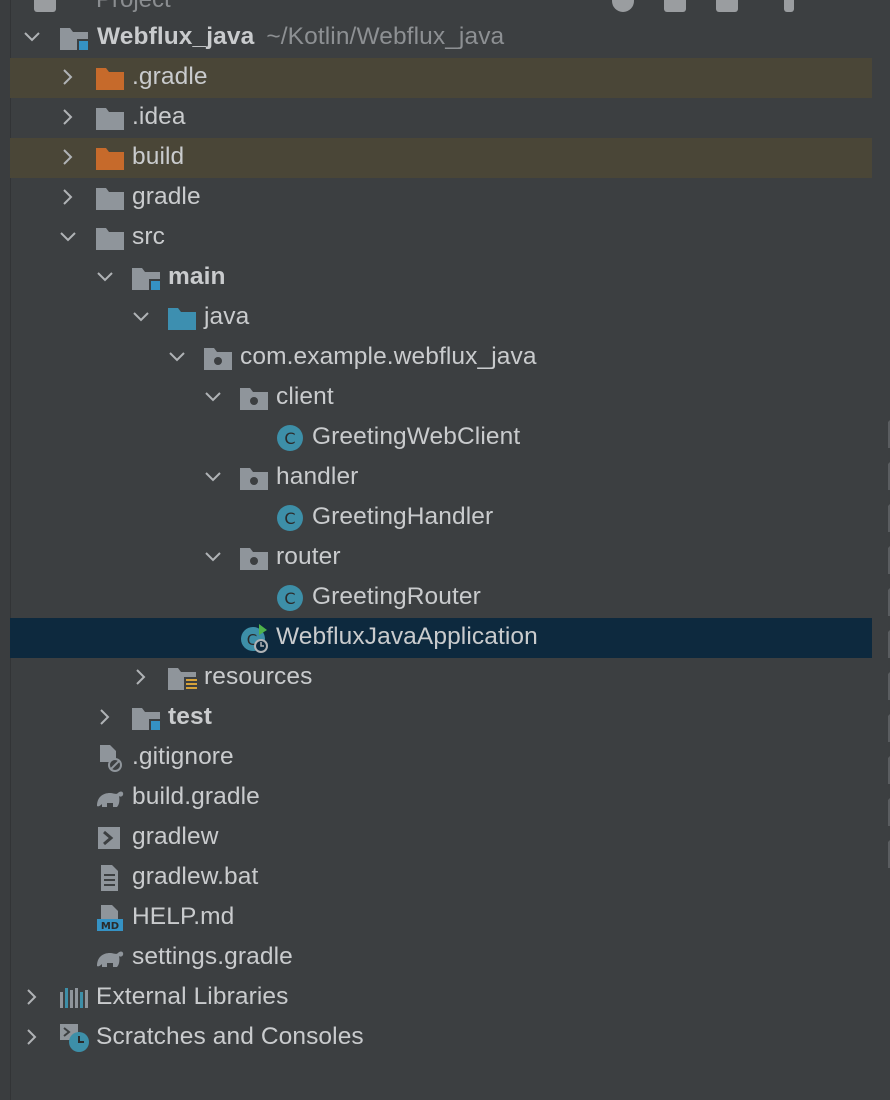 This screenshot has width=890, height=1100. What do you see at coordinates (183, 916) in the screenshot?
I see `help-md-label: HELP.md` at bounding box center [183, 916].